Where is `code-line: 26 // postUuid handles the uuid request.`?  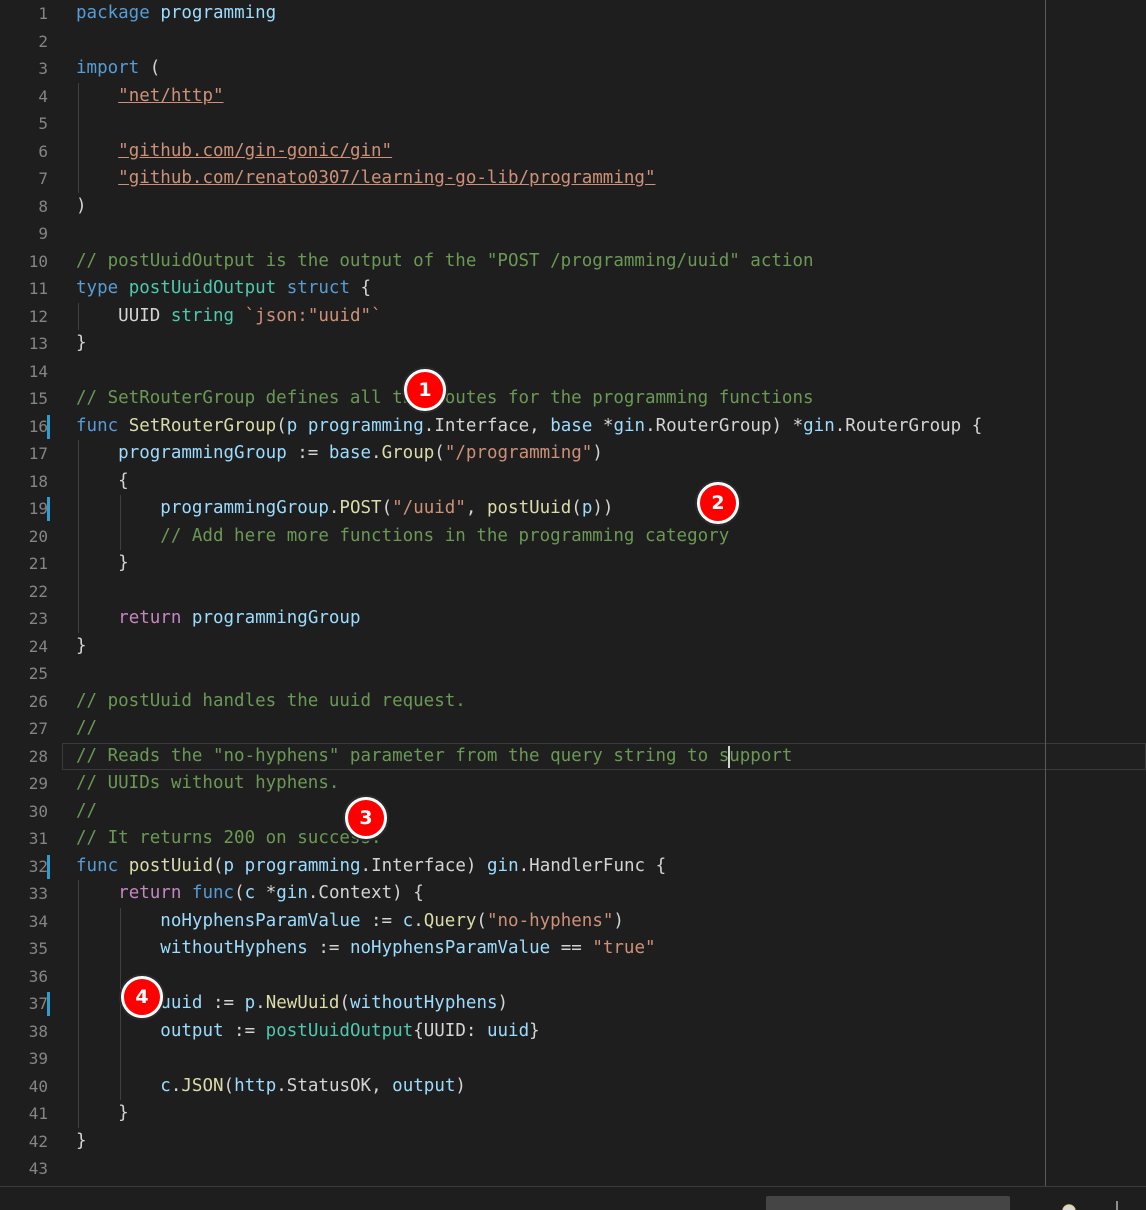
code-line: 26 // postUuid handles the uuid request. is located at coordinates (573, 702).